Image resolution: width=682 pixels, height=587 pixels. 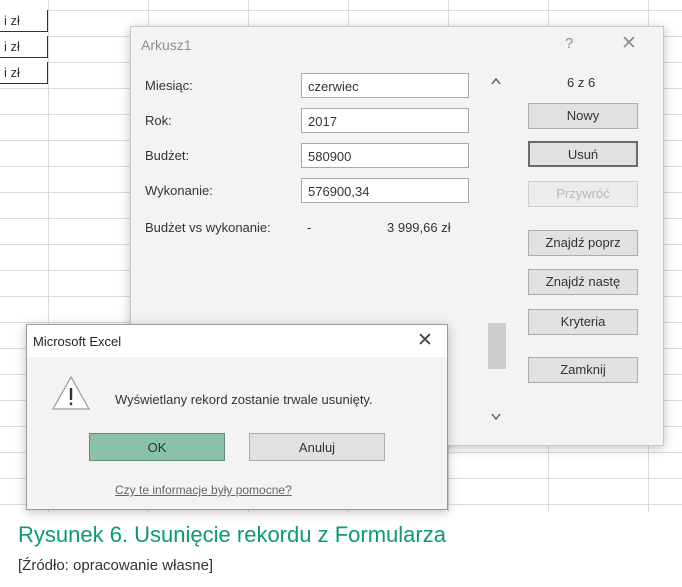 What do you see at coordinates (157, 447) in the screenshot?
I see `ok-button: OK` at bounding box center [157, 447].